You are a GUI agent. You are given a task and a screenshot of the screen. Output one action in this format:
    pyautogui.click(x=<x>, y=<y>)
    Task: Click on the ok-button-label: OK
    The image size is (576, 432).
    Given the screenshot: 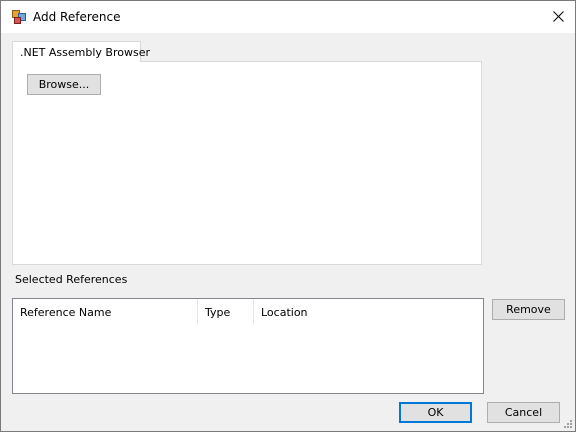 What is the action you would take?
    pyautogui.click(x=435, y=412)
    